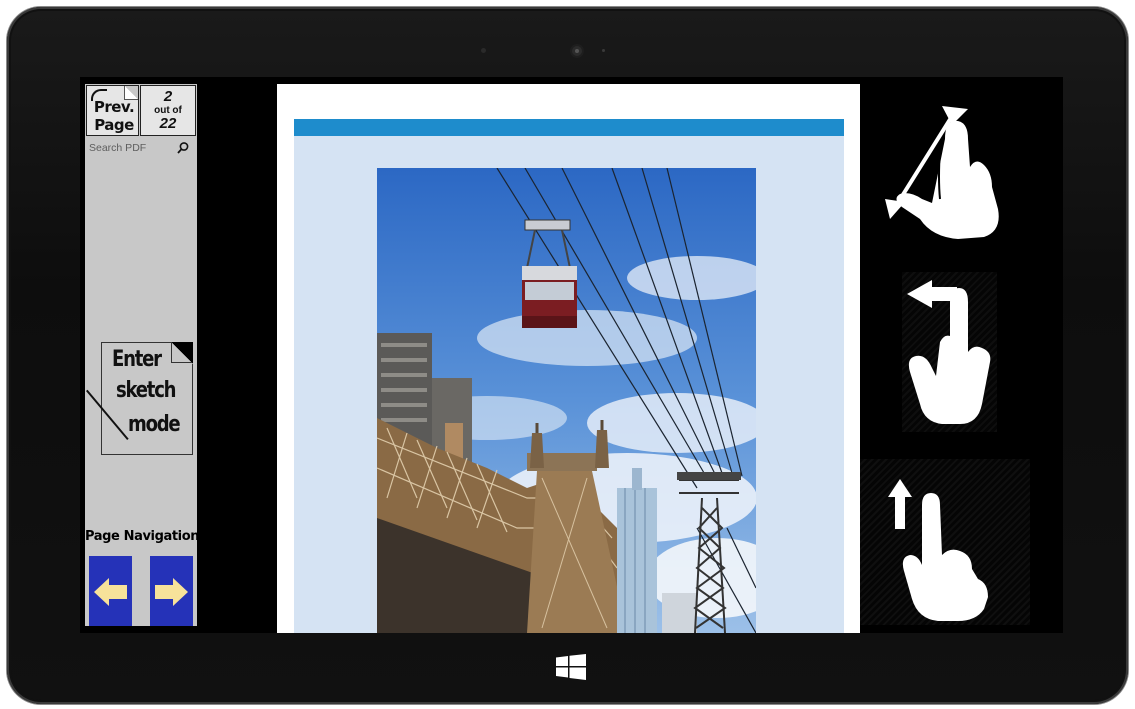 Image resolution: width=1135 pixels, height=709 pixels. I want to click on prev-page-button: Prev. Page, so click(112, 110).